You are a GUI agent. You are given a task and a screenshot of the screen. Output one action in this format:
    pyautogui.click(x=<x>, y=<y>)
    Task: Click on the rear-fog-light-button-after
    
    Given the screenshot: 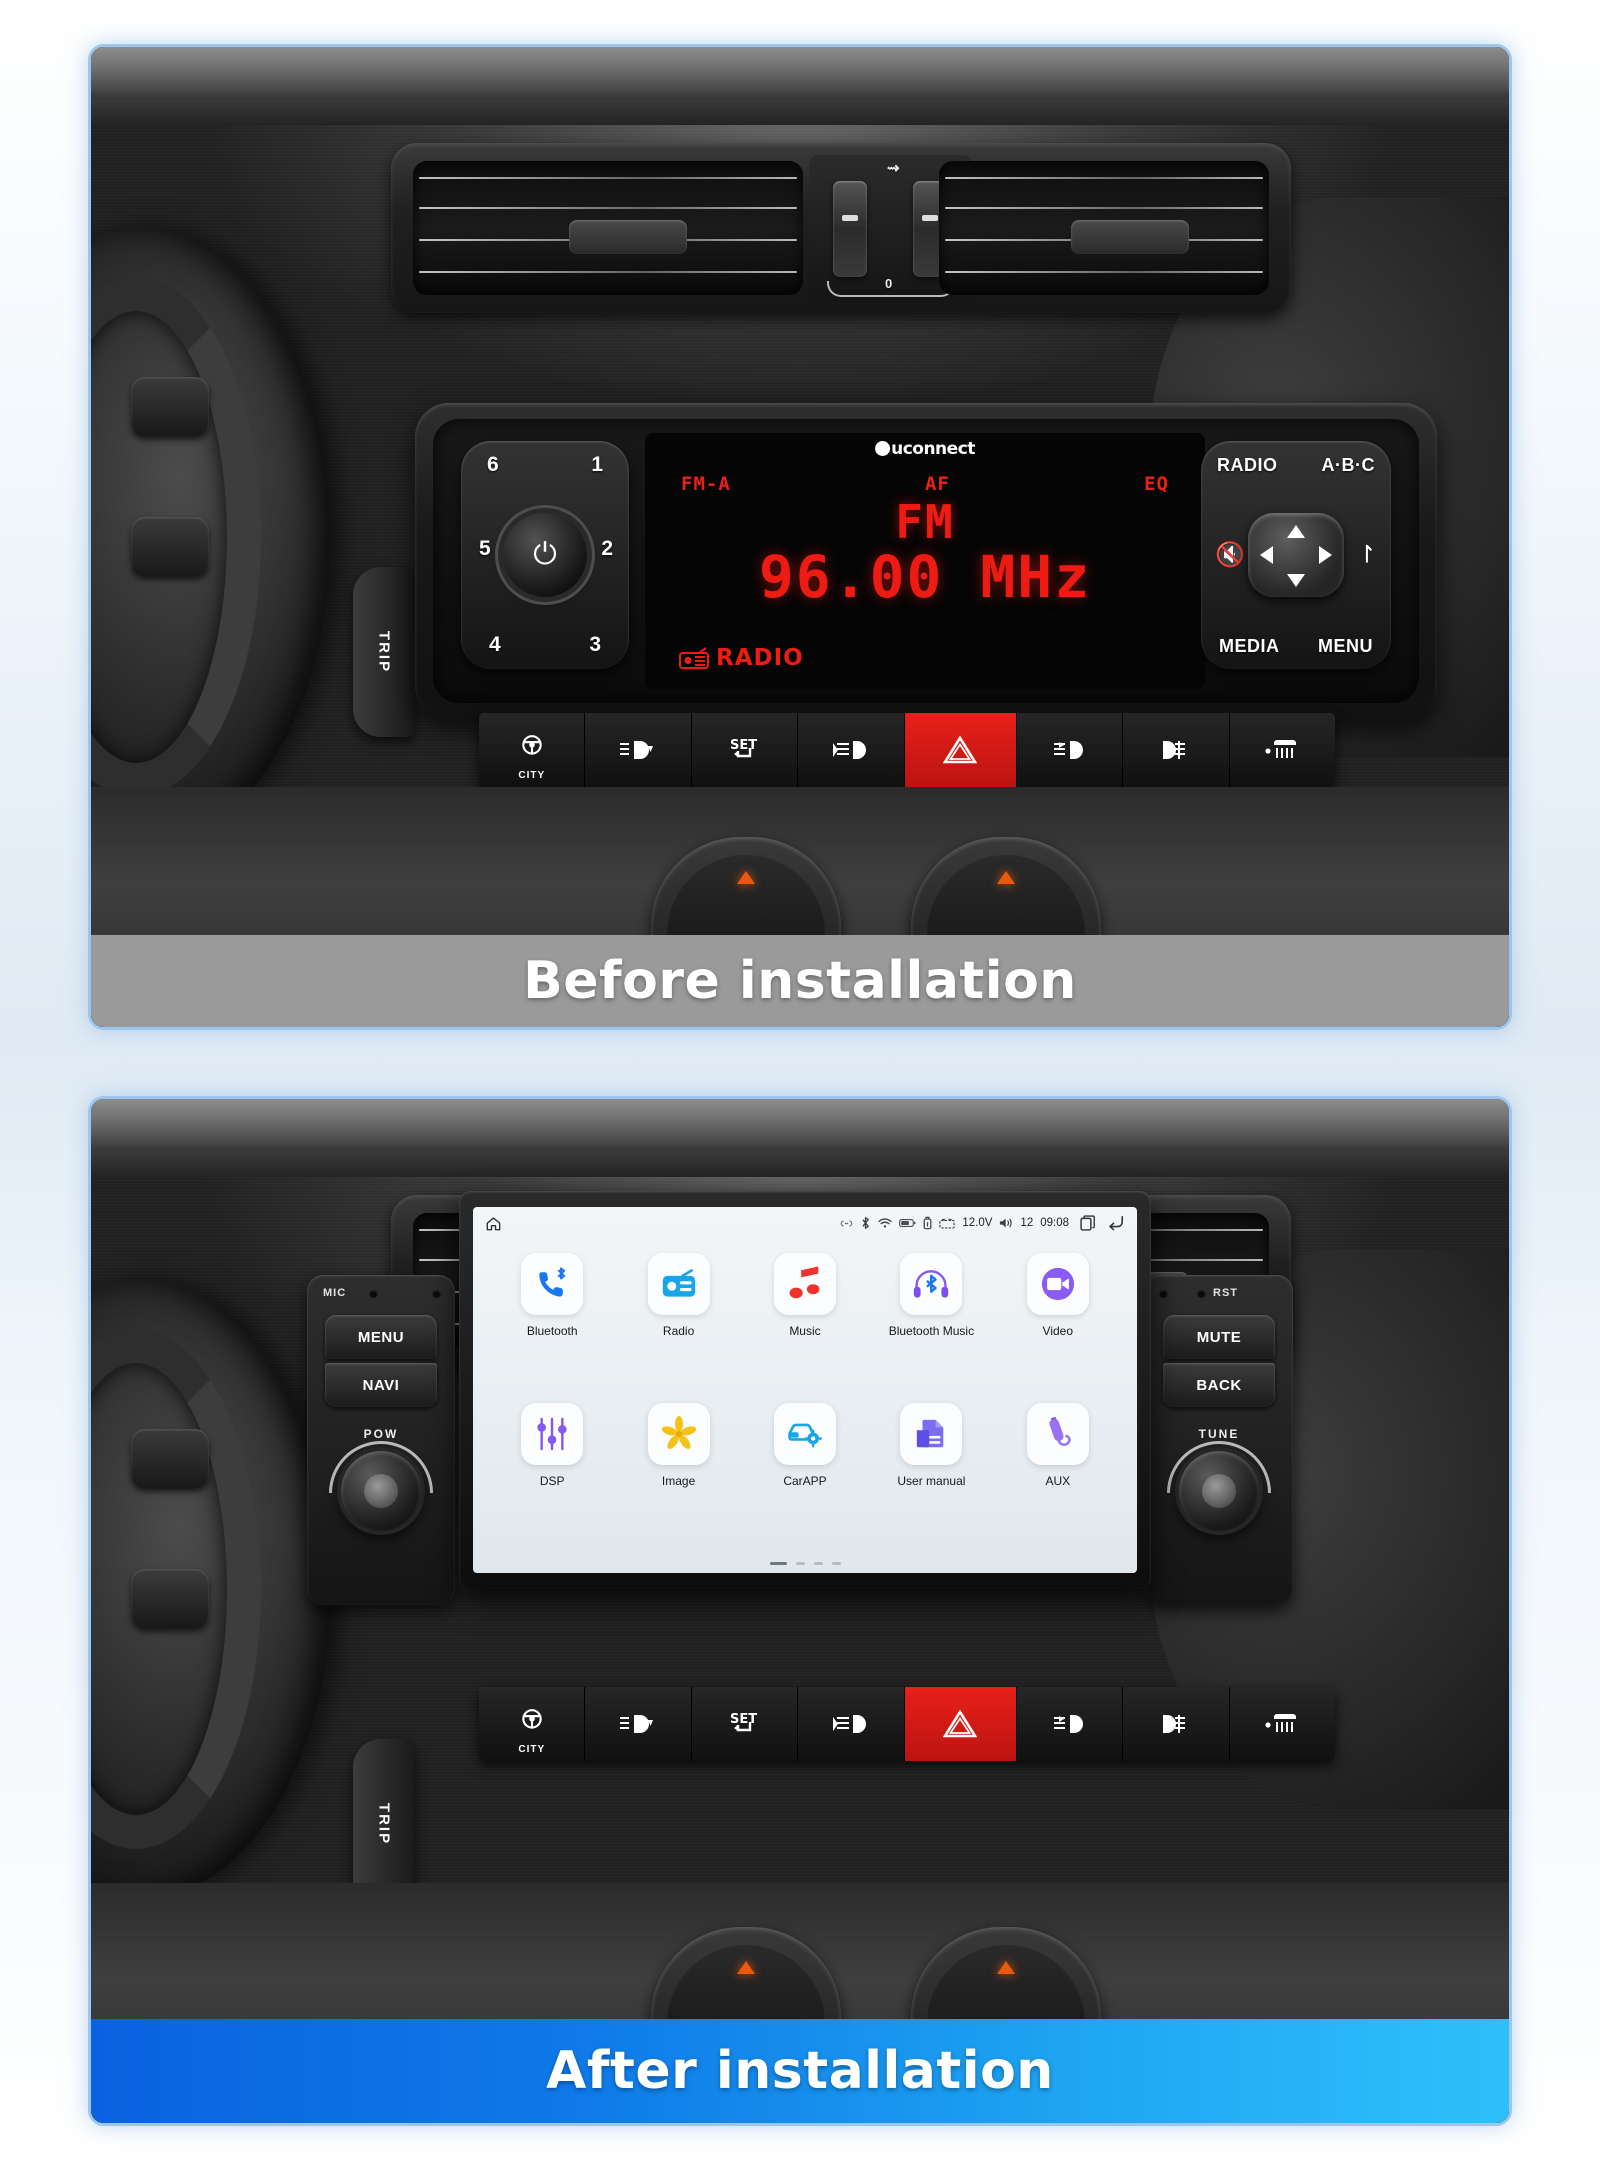 What is the action you would take?
    pyautogui.click(x=851, y=1724)
    